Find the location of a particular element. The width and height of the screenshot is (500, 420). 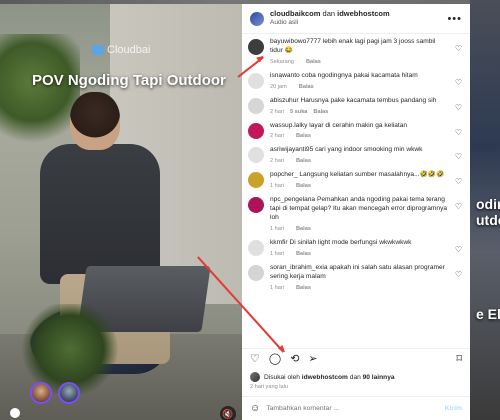

post-authors: cloudbaikcom dan idwebhostcom is located at coordinates (358, 14).